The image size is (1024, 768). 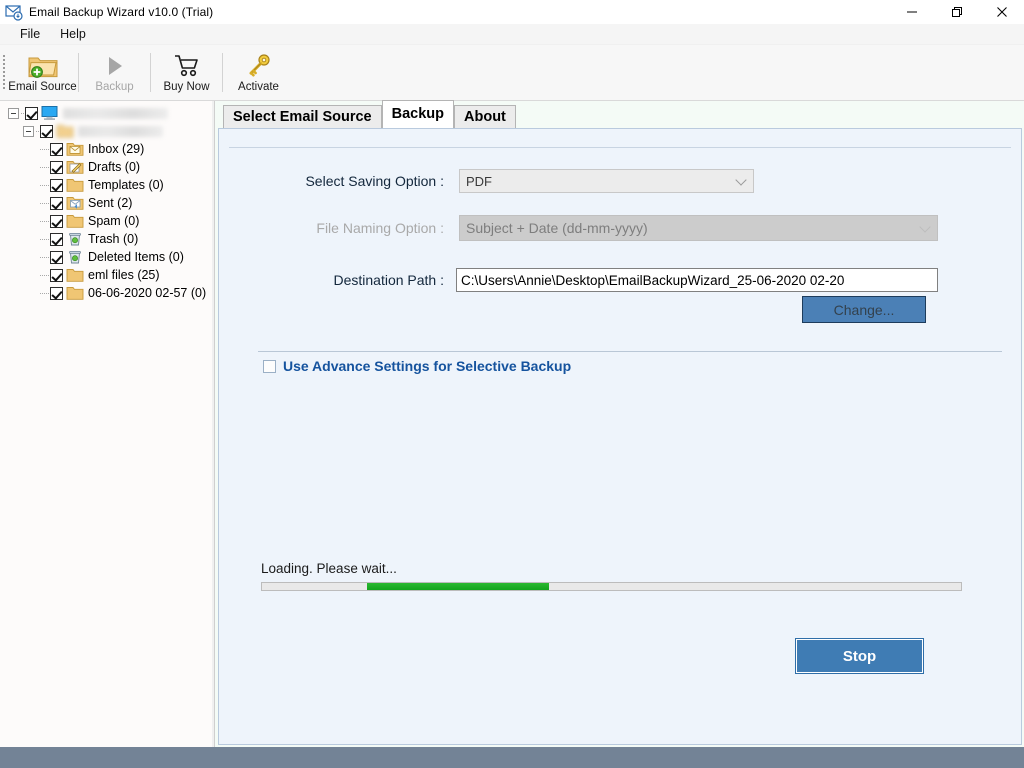 I want to click on toolbar-label-activate: Activate, so click(x=258, y=87).